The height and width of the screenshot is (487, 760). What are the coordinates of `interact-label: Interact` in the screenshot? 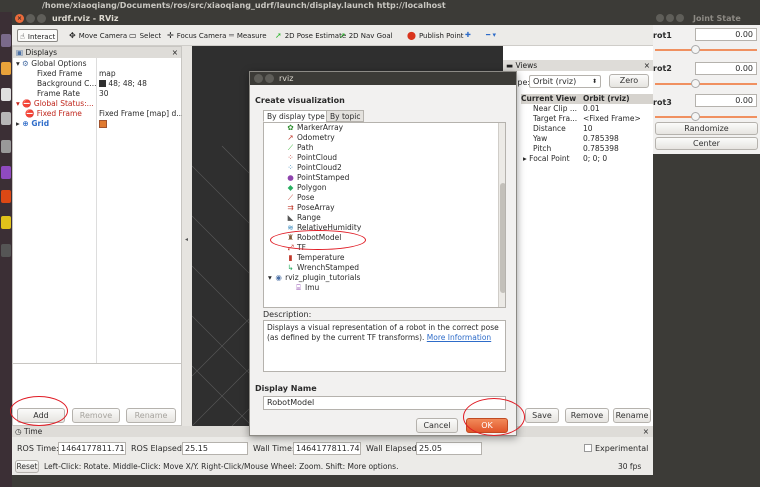 It's located at (41, 37).